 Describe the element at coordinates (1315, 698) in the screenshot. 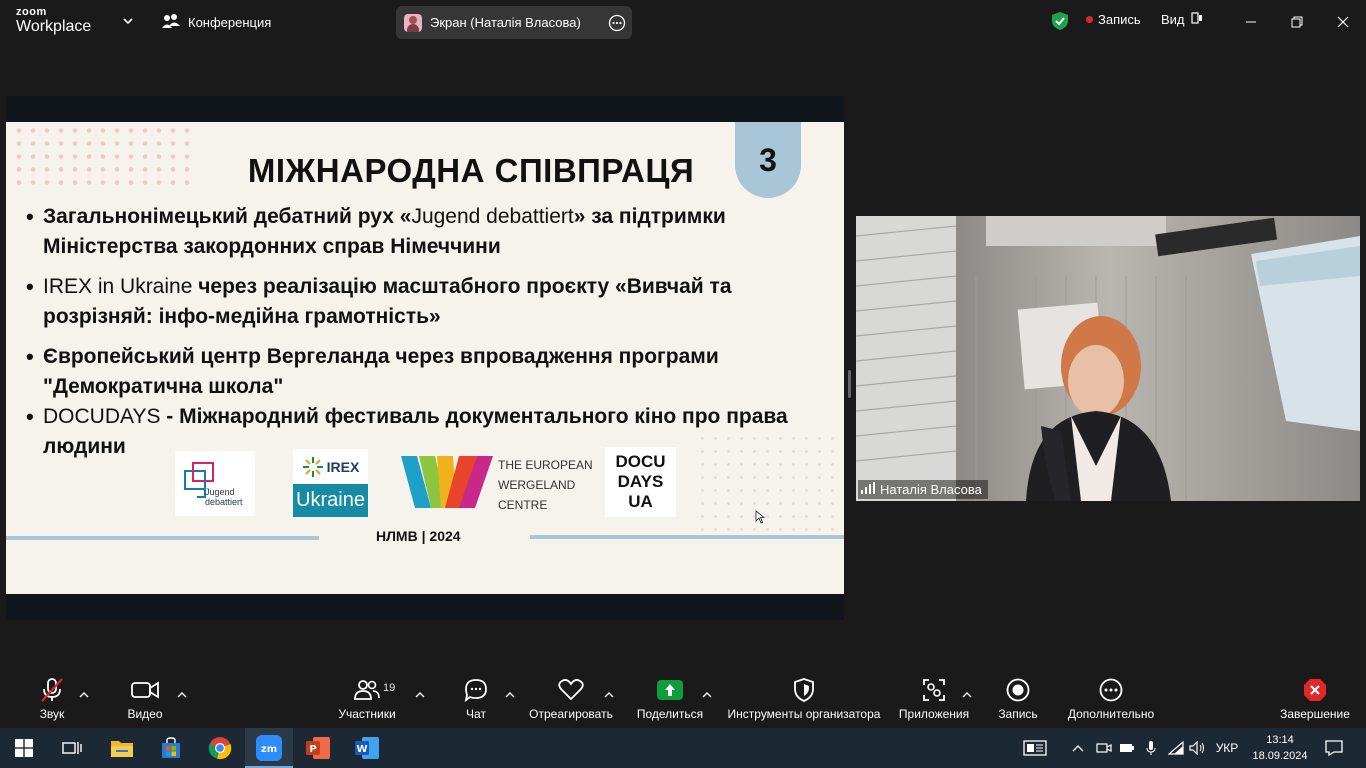

I see `end-meeting-button: Завершение` at that location.